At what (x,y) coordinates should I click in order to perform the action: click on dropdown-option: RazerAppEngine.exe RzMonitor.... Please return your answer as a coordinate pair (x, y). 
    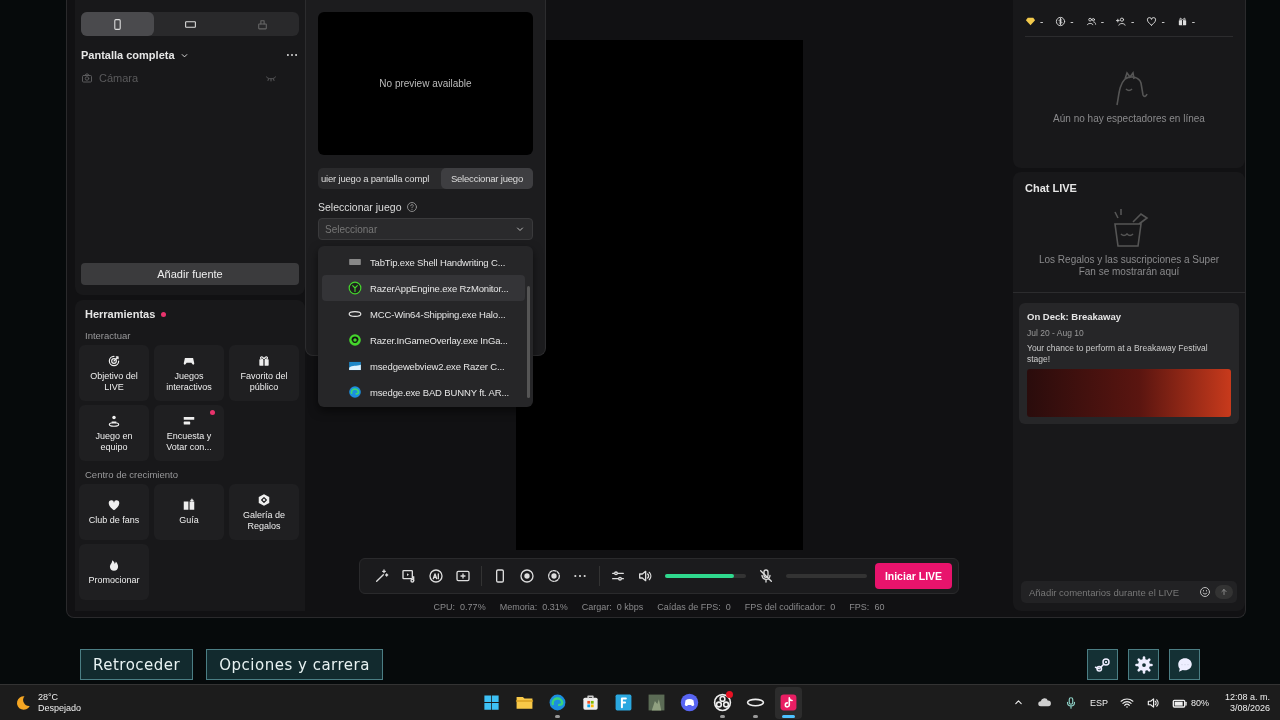
    Looking at the image, I should click on (423, 288).